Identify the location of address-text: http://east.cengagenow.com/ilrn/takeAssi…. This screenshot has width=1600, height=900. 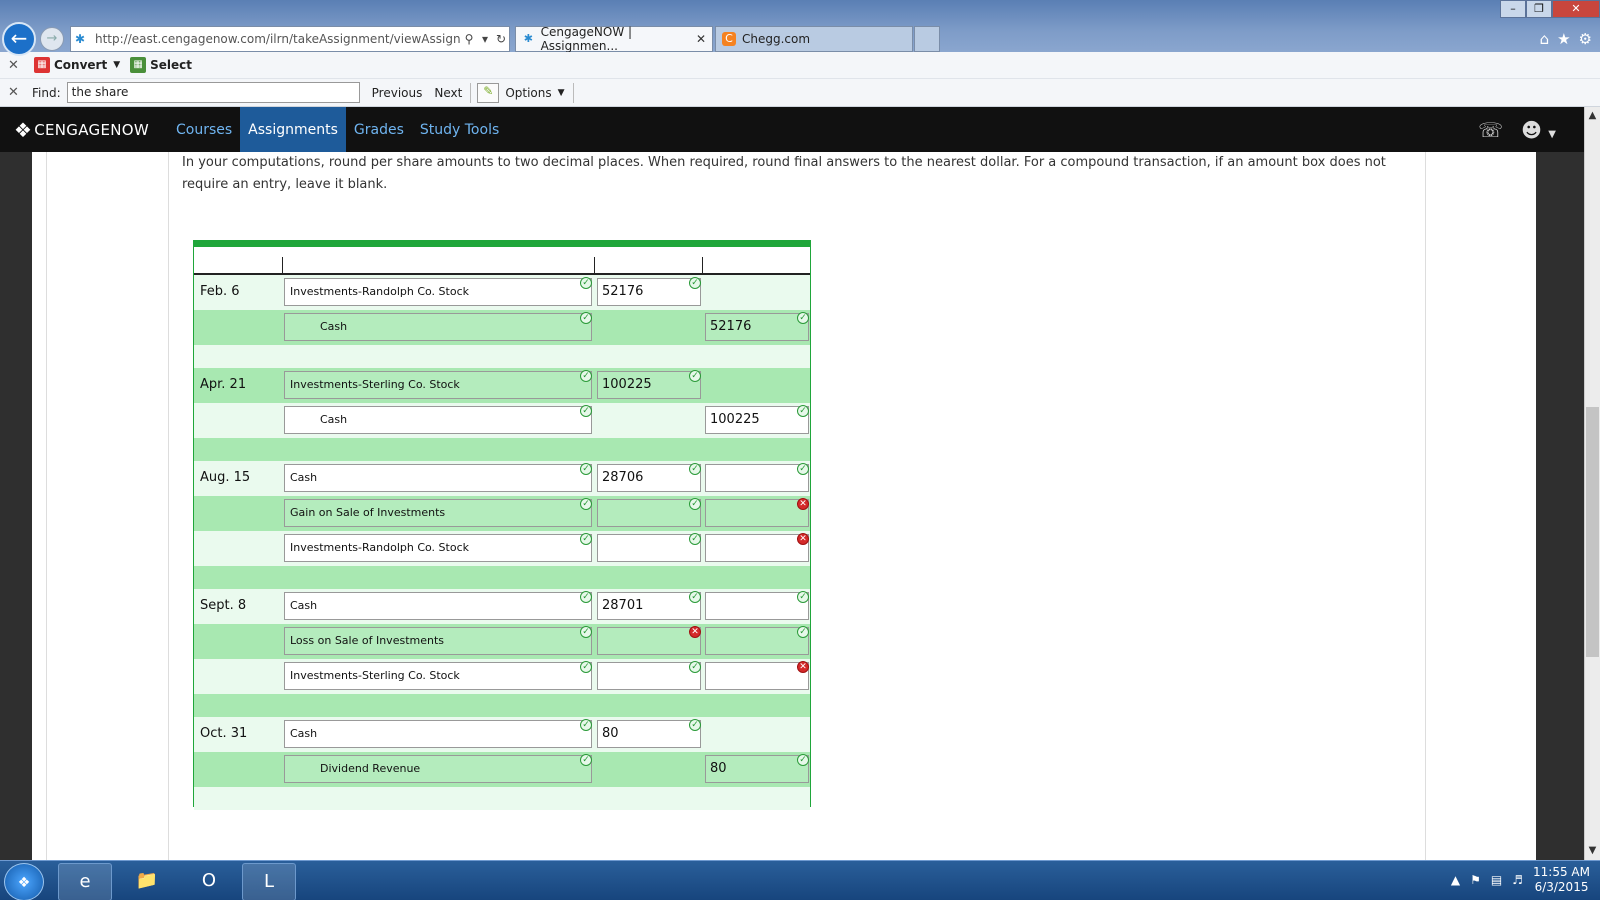
(278, 39).